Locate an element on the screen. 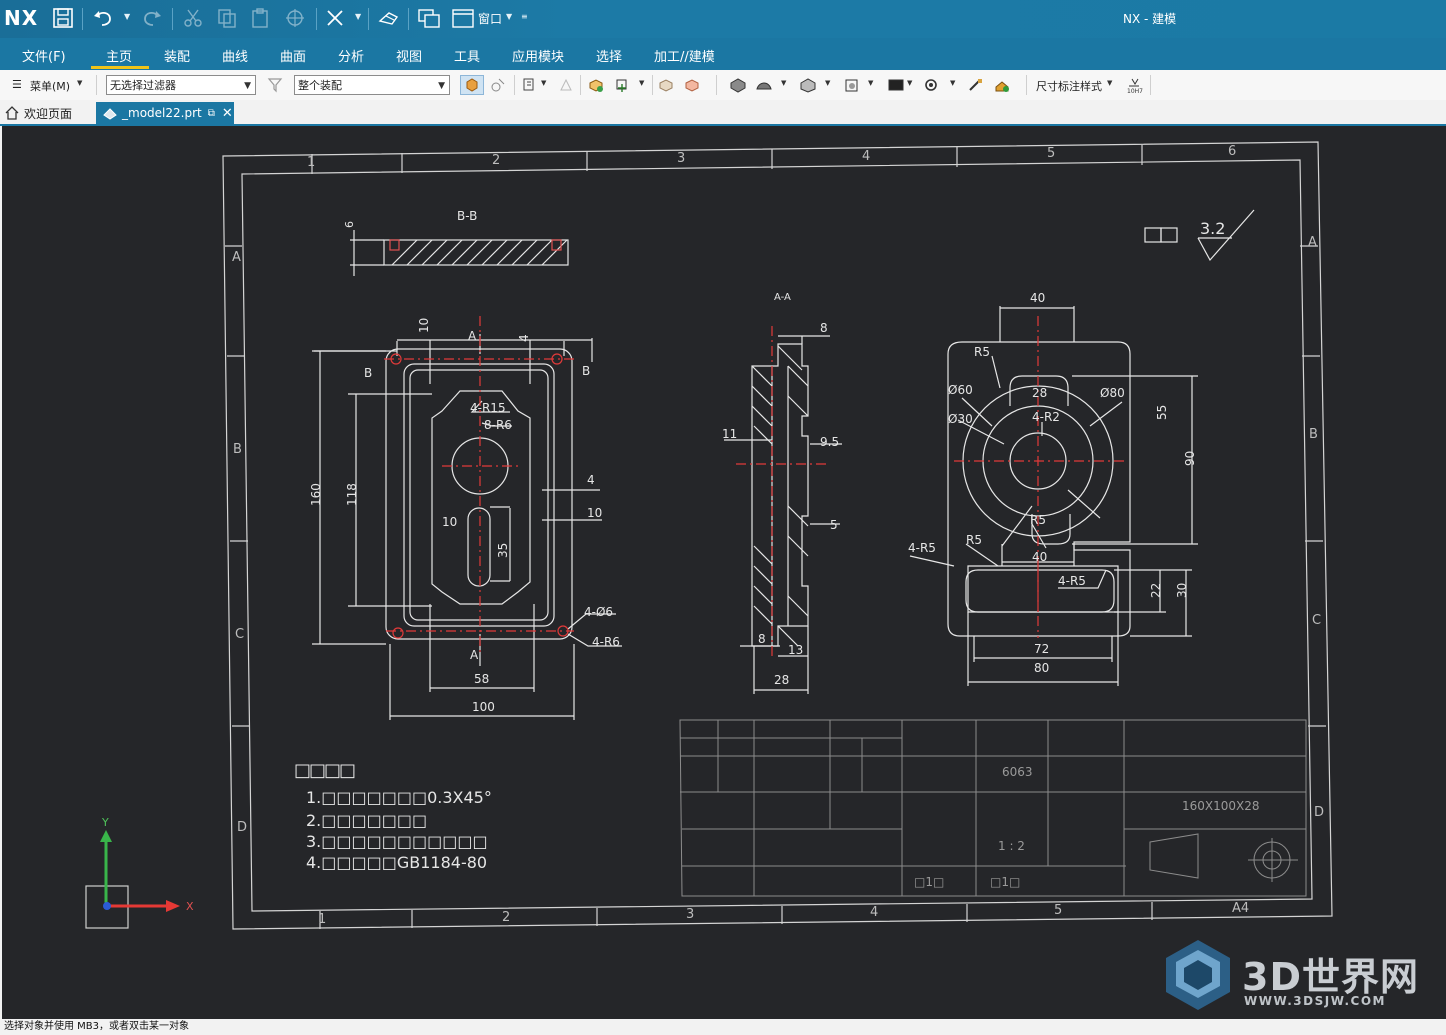 This screenshot has width=1446, height=1035. hide-icon is located at coordinates (692, 85).